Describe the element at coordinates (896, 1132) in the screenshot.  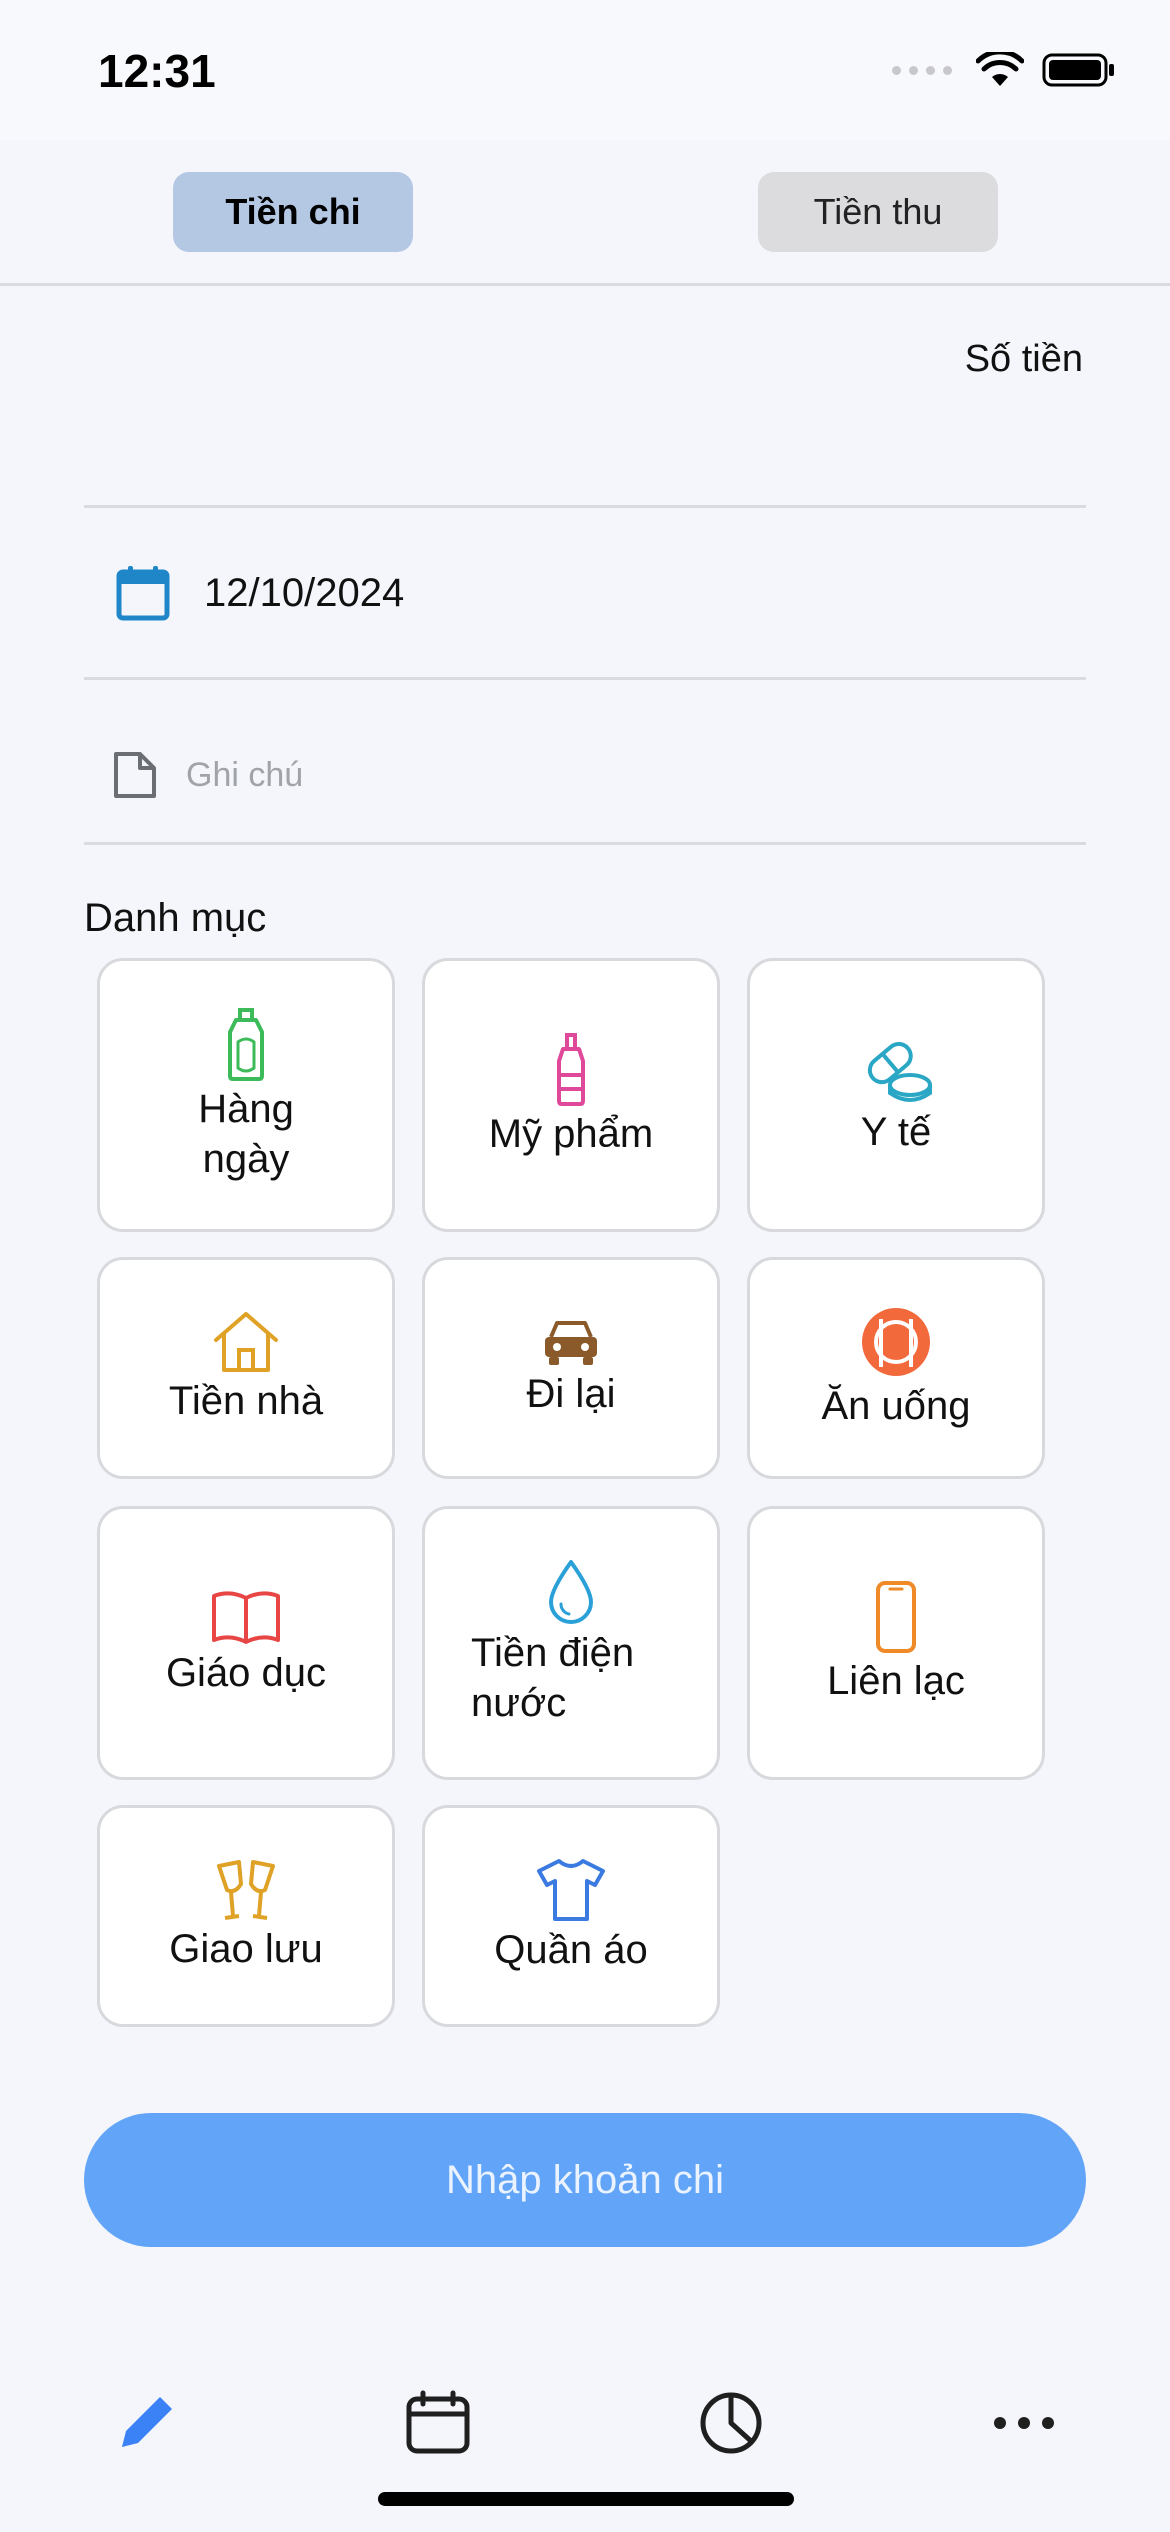
I see `category-label: Y tế` at that location.